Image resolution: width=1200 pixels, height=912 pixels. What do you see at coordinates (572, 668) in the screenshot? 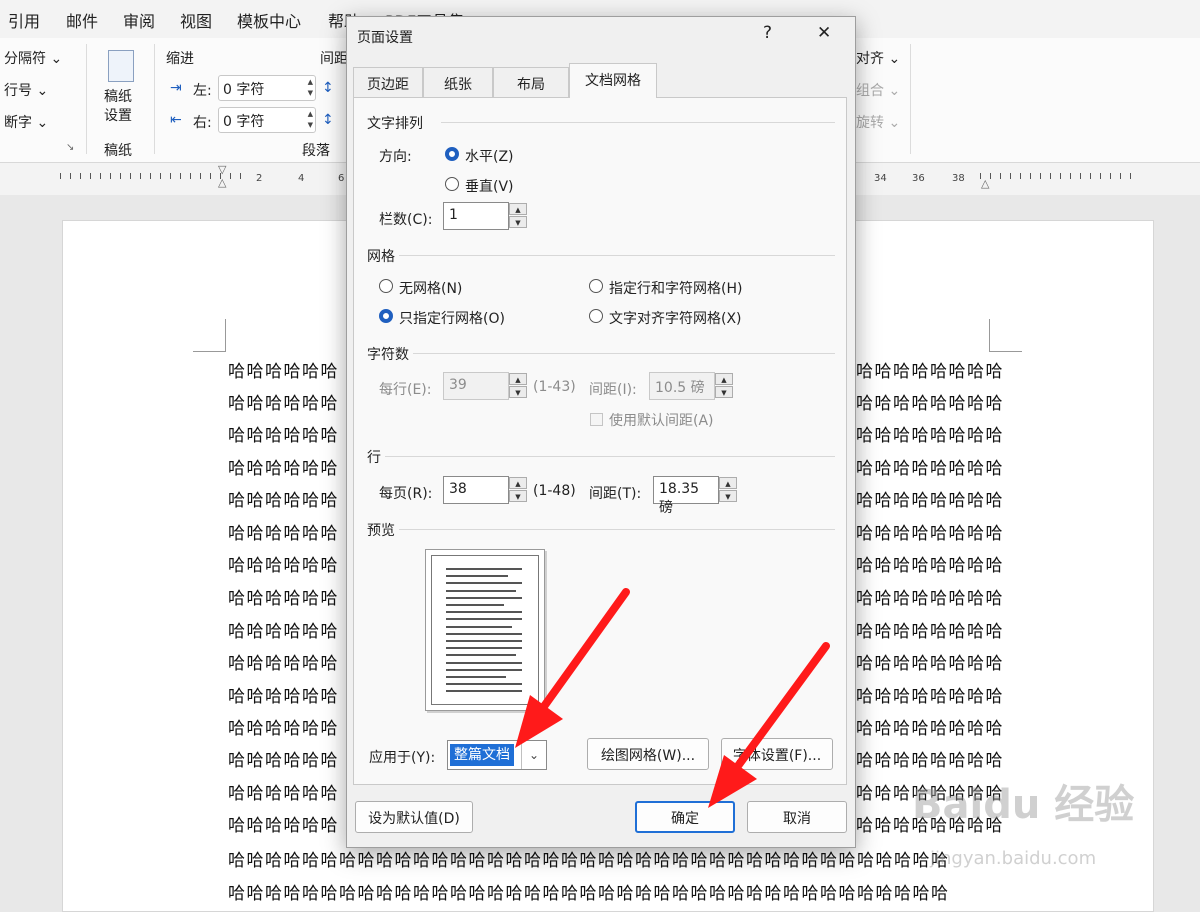
I see `arrow-to-apply-icon` at bounding box center [572, 668].